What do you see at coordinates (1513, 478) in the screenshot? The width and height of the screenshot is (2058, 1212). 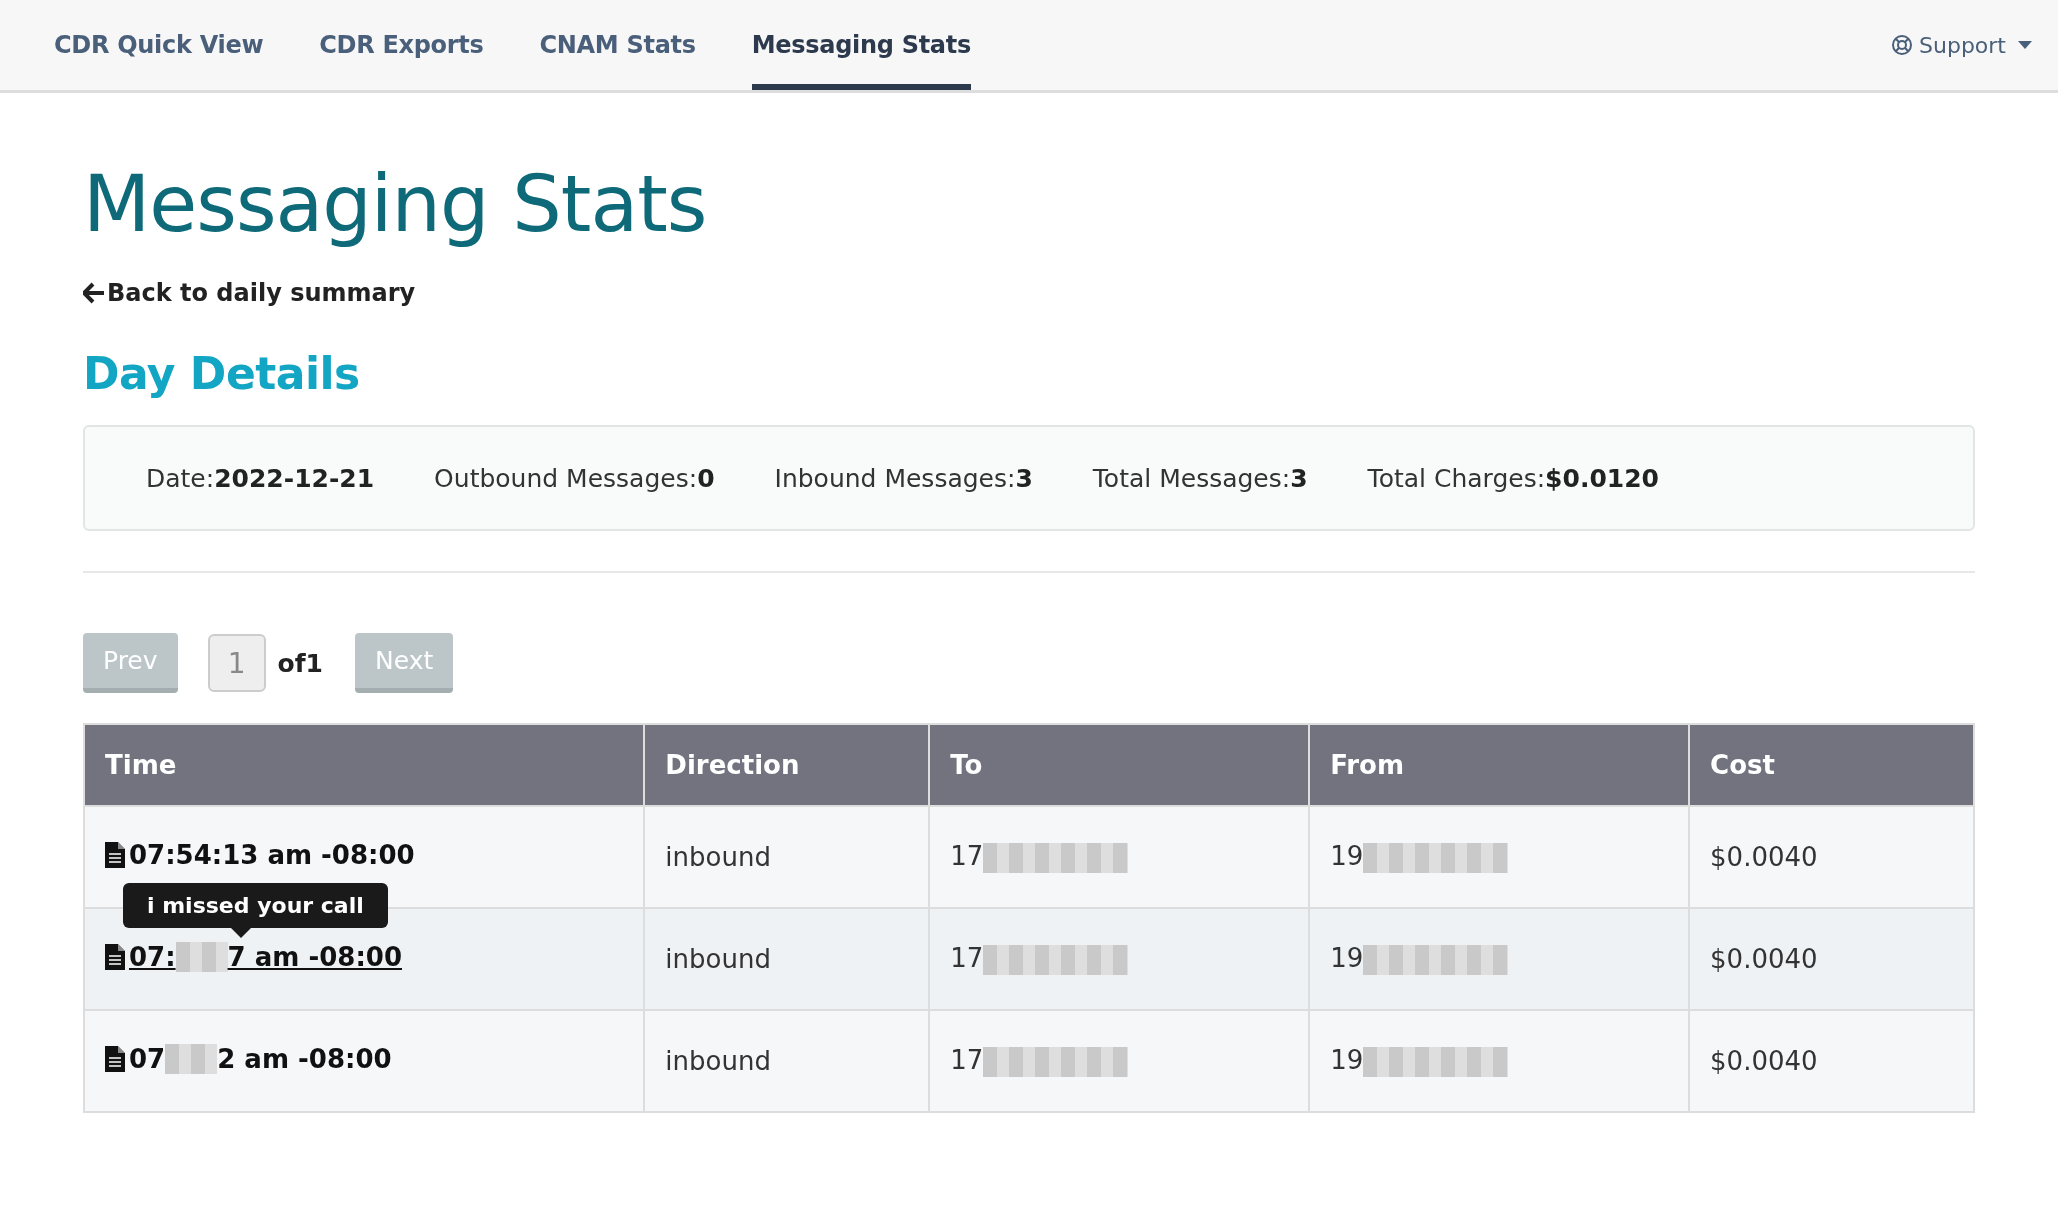 I see `summary-stat: Total Charges:$0.0120` at bounding box center [1513, 478].